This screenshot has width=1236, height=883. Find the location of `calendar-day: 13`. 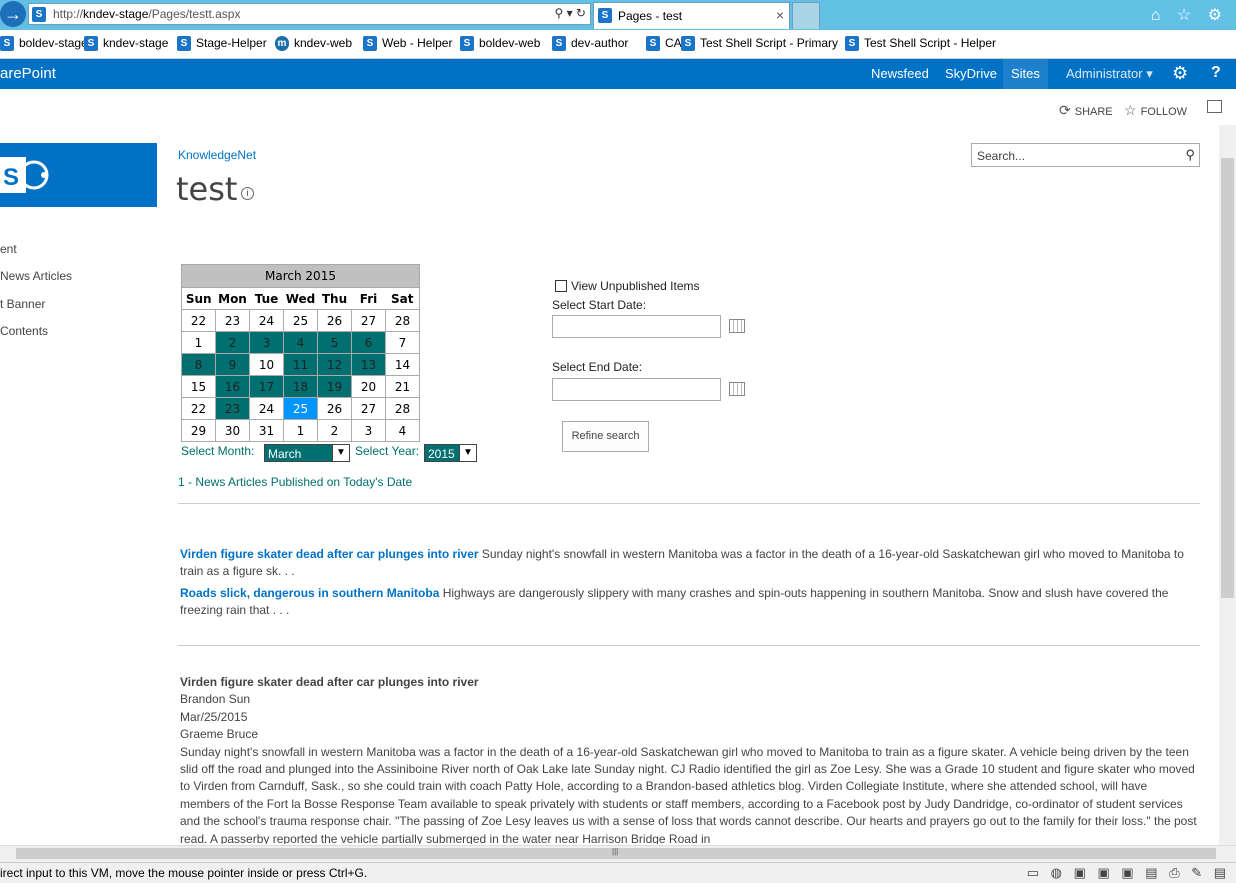

calendar-day: 13 is located at coordinates (368, 364).